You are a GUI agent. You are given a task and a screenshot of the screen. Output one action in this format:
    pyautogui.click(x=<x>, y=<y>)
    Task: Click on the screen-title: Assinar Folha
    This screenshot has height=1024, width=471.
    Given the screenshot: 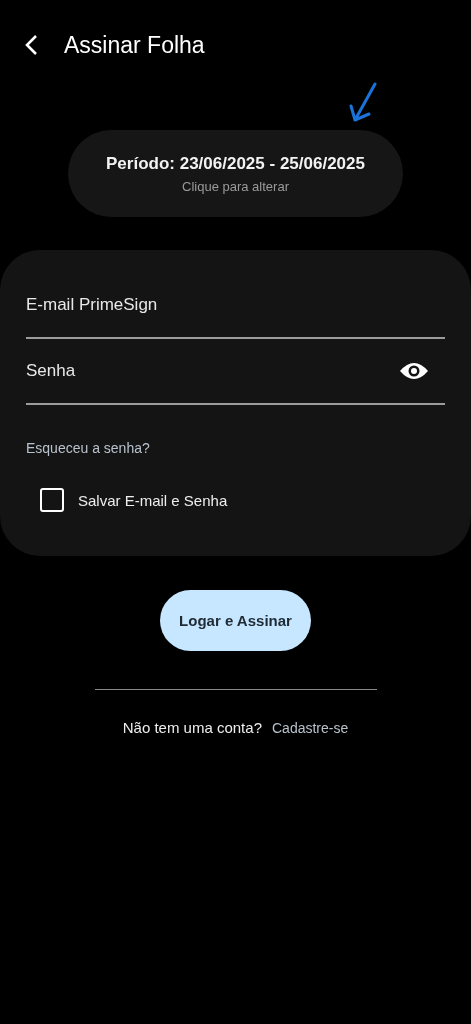 What is the action you would take?
    pyautogui.click(x=134, y=45)
    